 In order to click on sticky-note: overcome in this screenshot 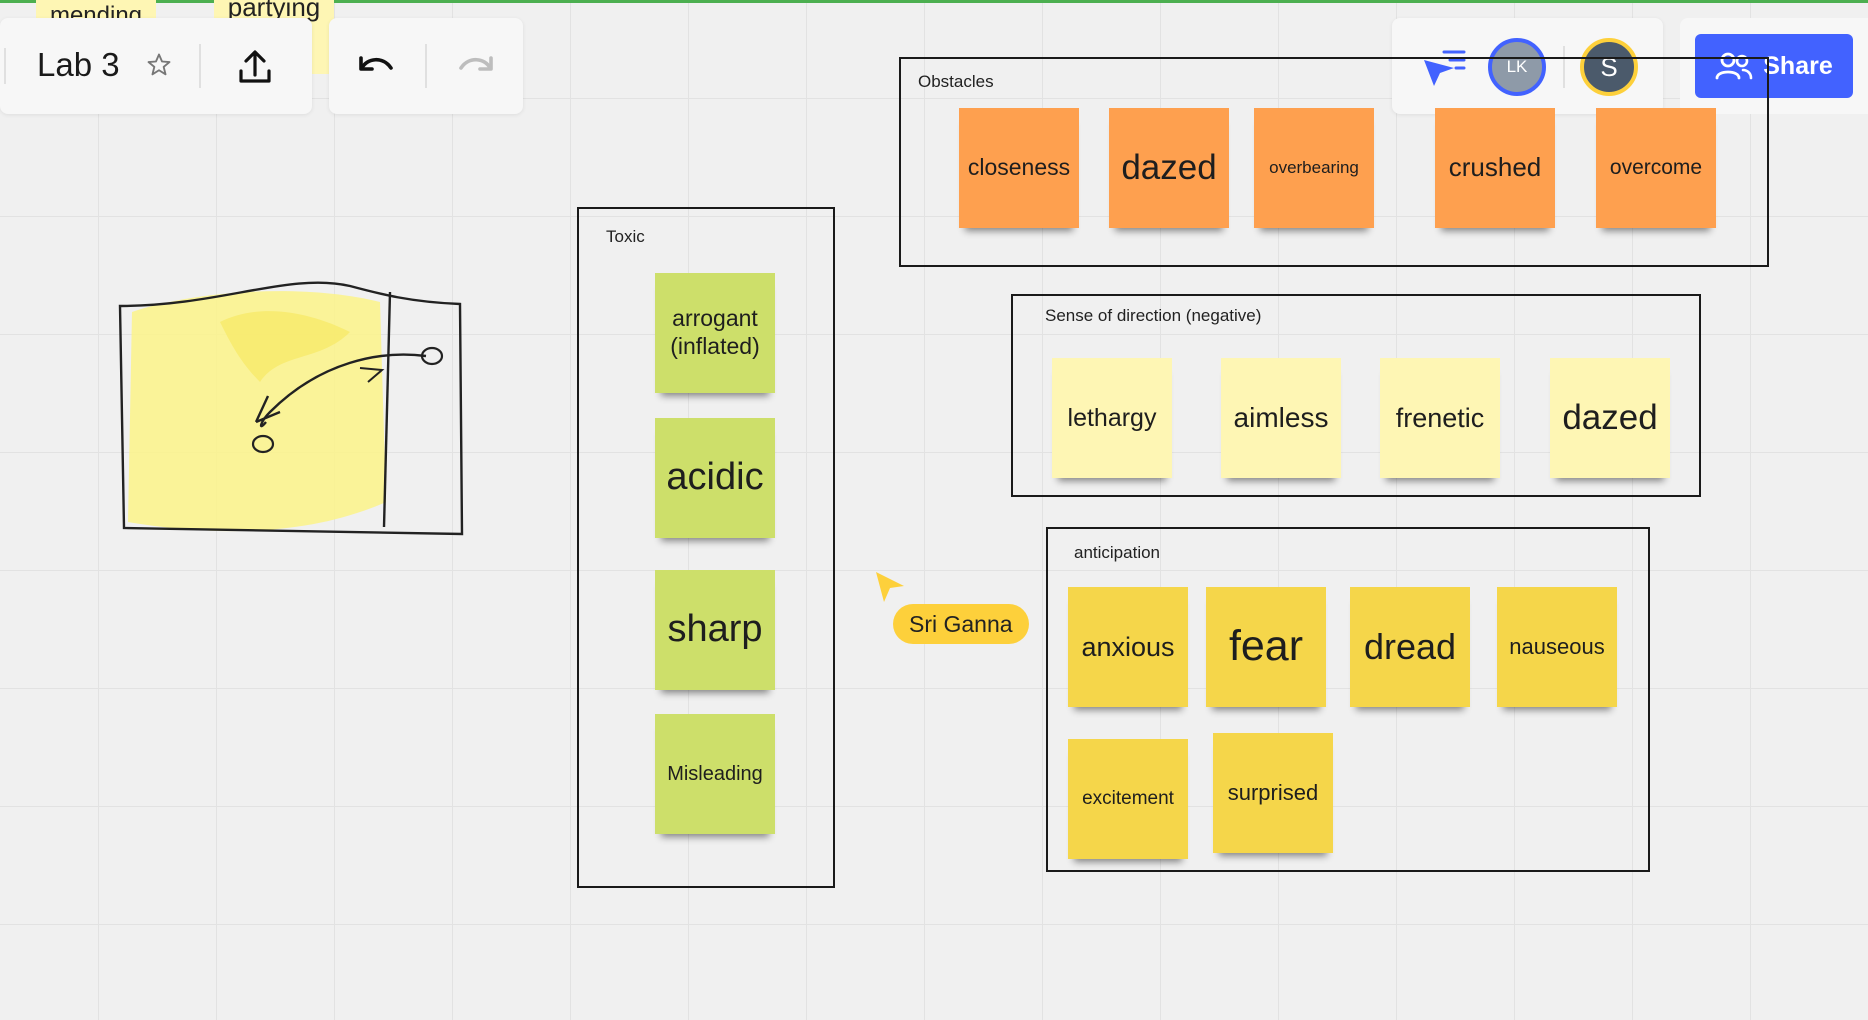, I will do `click(1656, 168)`.